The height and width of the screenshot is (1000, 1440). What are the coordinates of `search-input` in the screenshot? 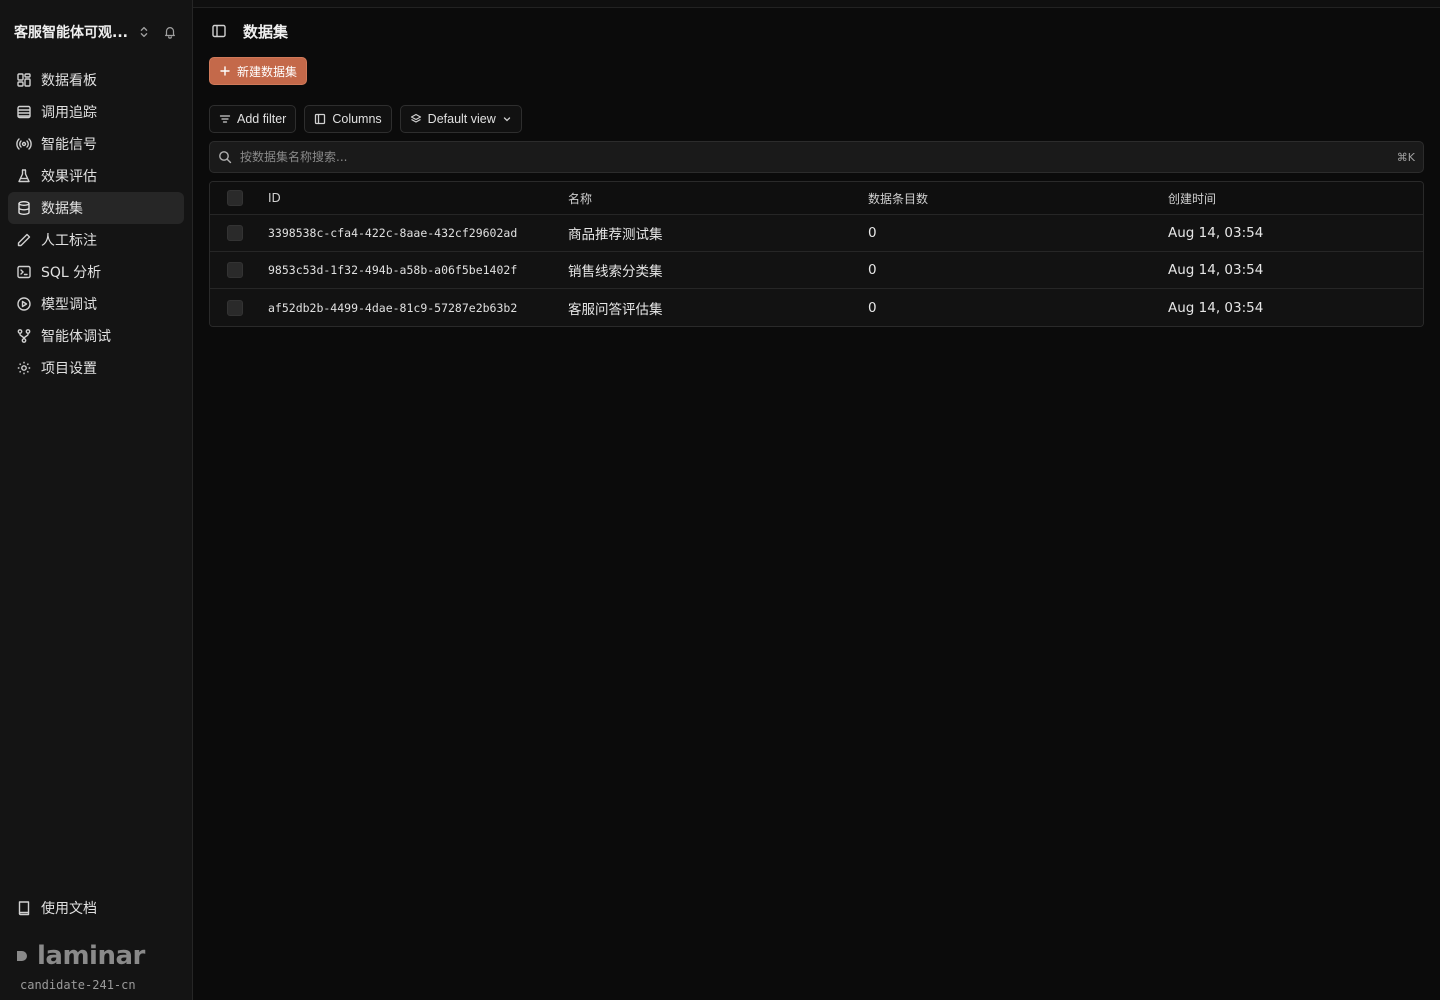 It's located at (814, 157).